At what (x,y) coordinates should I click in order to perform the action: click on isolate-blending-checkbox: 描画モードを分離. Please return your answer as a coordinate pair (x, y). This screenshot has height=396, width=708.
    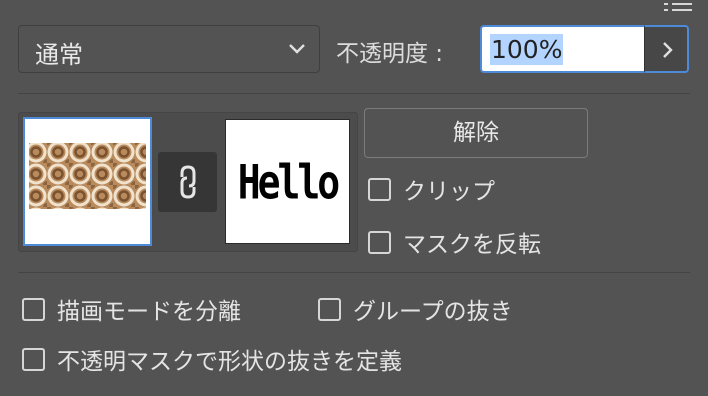
    Looking at the image, I should click on (131, 309).